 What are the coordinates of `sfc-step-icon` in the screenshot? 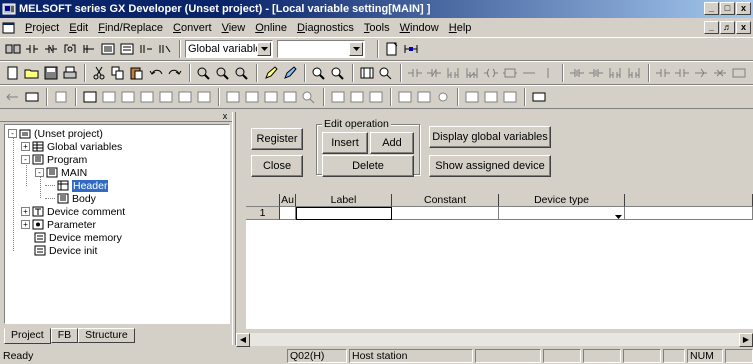 It's located at (356, 97).